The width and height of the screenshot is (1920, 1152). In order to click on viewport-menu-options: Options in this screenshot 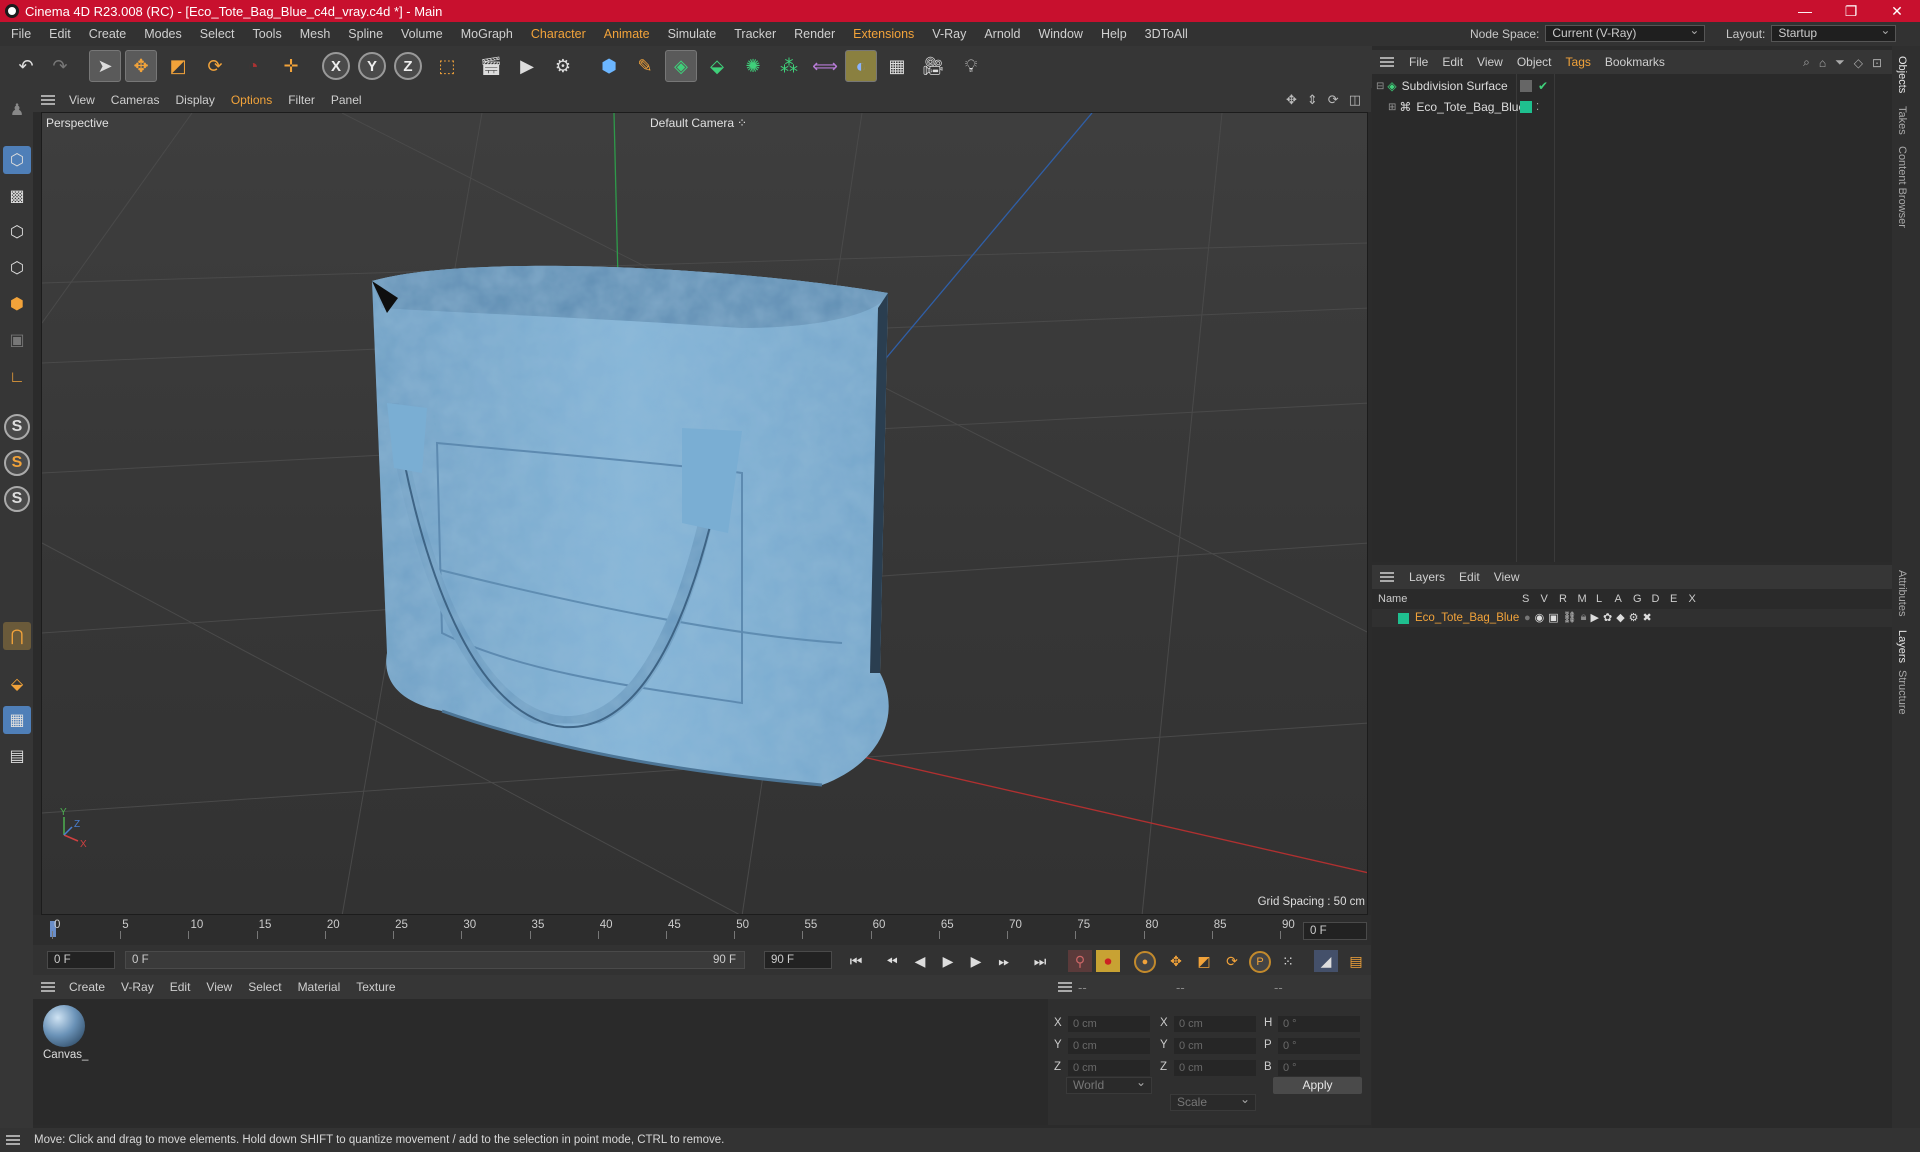, I will do `click(251, 100)`.